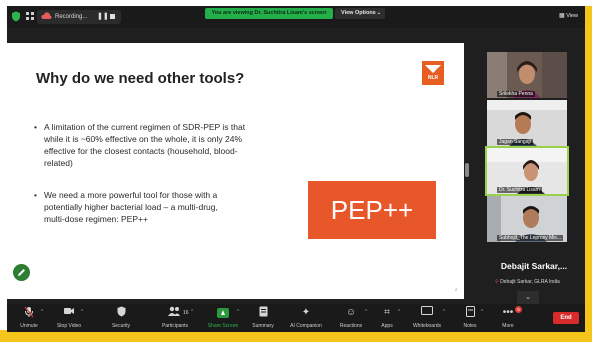 This screenshot has height=342, width=592. What do you see at coordinates (175, 313) in the screenshot?
I see `participants-icon: 16` at bounding box center [175, 313].